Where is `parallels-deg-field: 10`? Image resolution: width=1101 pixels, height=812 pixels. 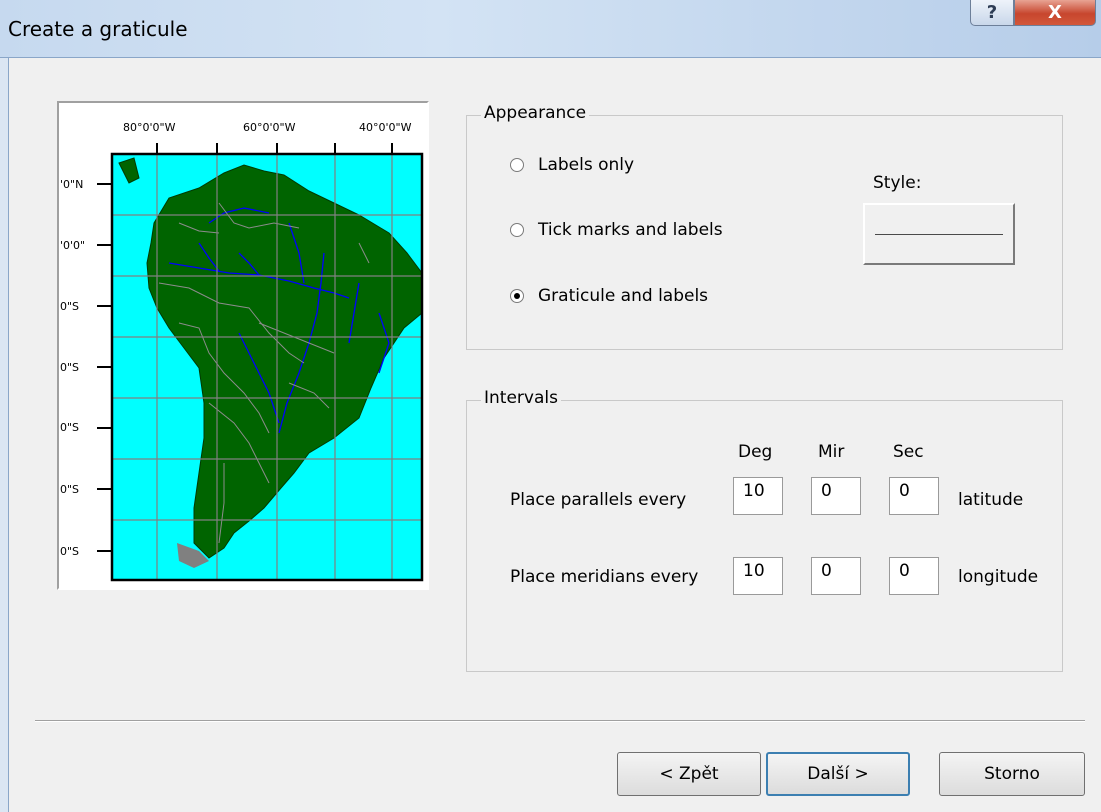 parallels-deg-field: 10 is located at coordinates (758, 496).